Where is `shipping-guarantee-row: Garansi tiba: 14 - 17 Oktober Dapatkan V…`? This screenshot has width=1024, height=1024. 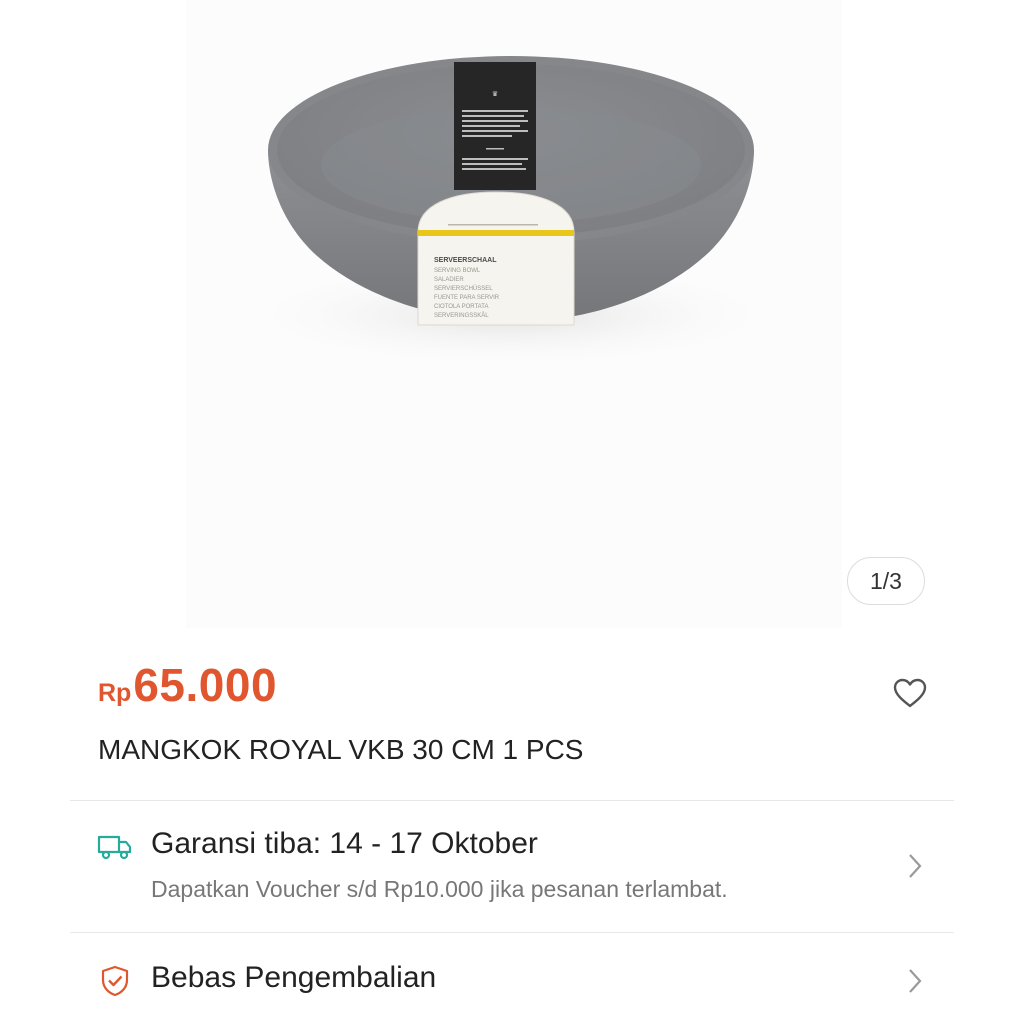
shipping-guarantee-row: Garansi tiba: 14 - 17 Oktober Dapatkan V… is located at coordinates (512, 866).